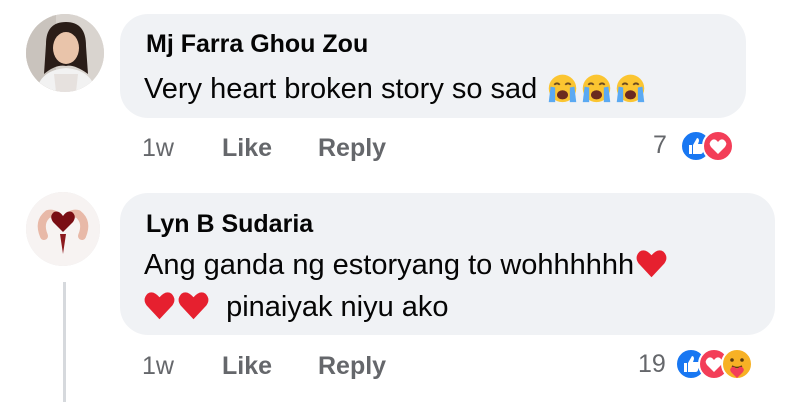 The height and width of the screenshot is (402, 800). What do you see at coordinates (389, 265) in the screenshot?
I see `comment-text-content: Ang ganda ng estoryang to wohhhhhh` at bounding box center [389, 265].